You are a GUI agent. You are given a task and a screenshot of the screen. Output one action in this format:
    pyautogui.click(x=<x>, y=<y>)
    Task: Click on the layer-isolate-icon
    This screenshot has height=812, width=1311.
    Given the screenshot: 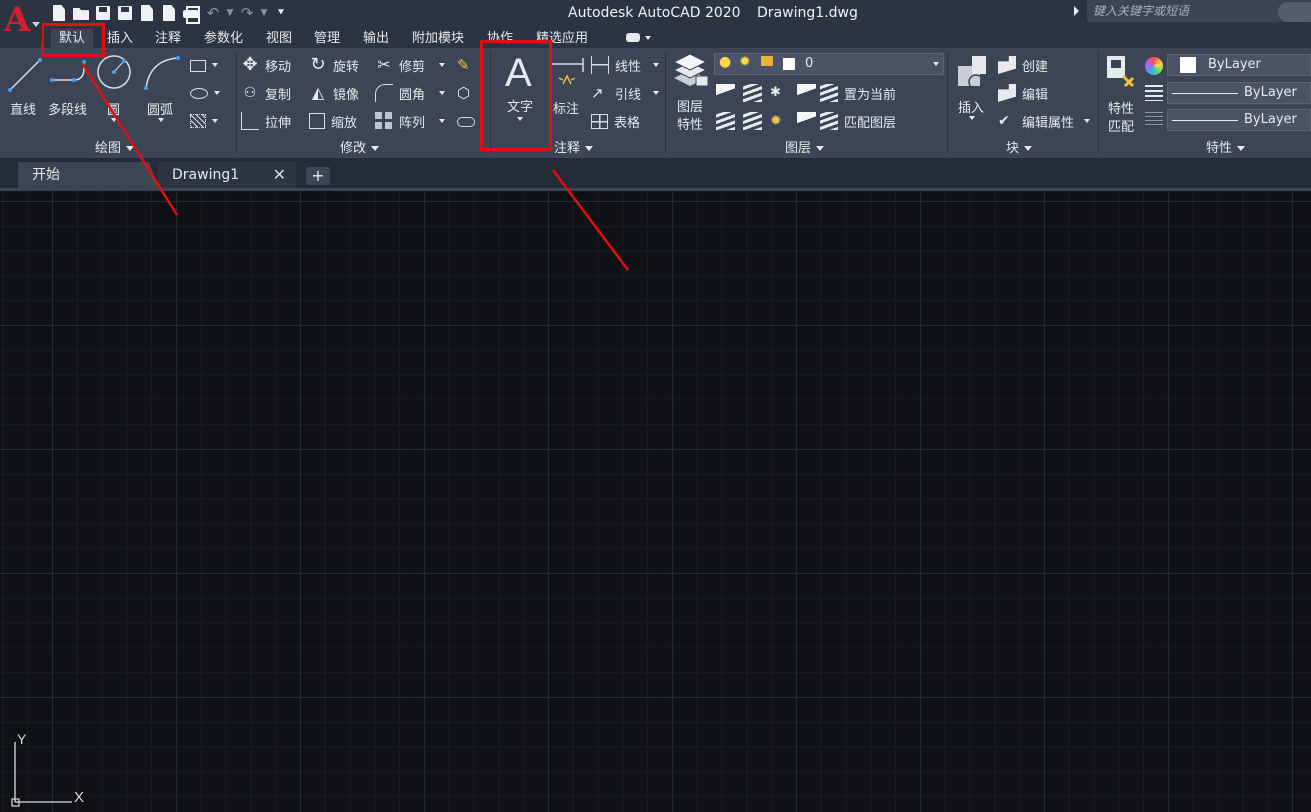 What is the action you would take?
    pyautogui.click(x=752, y=93)
    